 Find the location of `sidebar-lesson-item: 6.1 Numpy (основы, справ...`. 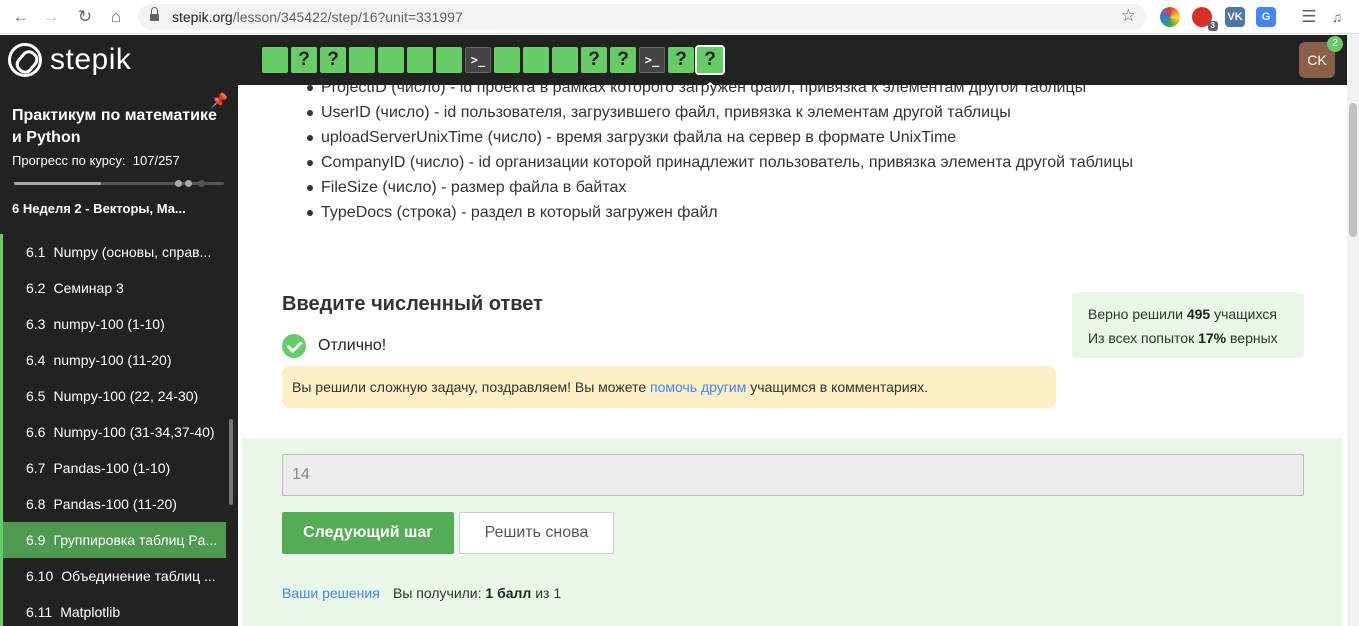

sidebar-lesson-item: 6.1 Numpy (основы, справ... is located at coordinates (113, 252).